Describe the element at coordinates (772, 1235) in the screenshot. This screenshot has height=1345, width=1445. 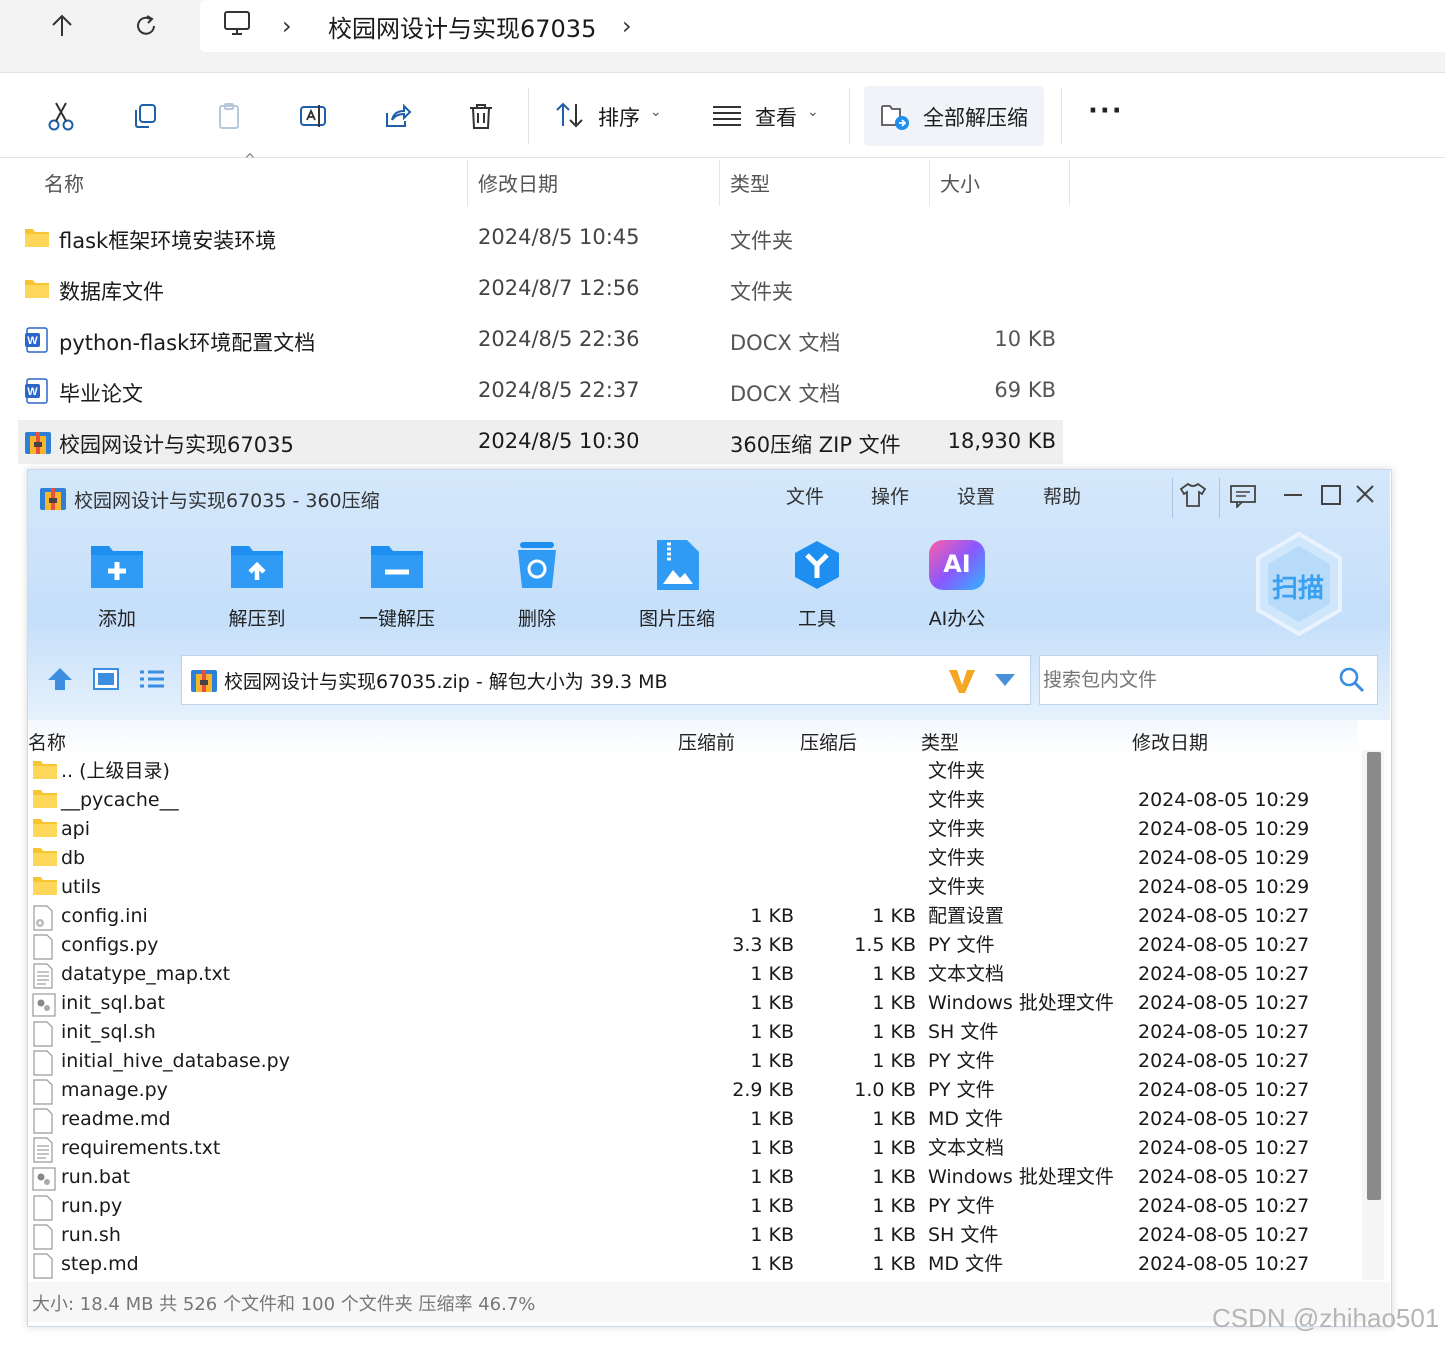
I see `zip-file-size-before: 1 KB` at that location.